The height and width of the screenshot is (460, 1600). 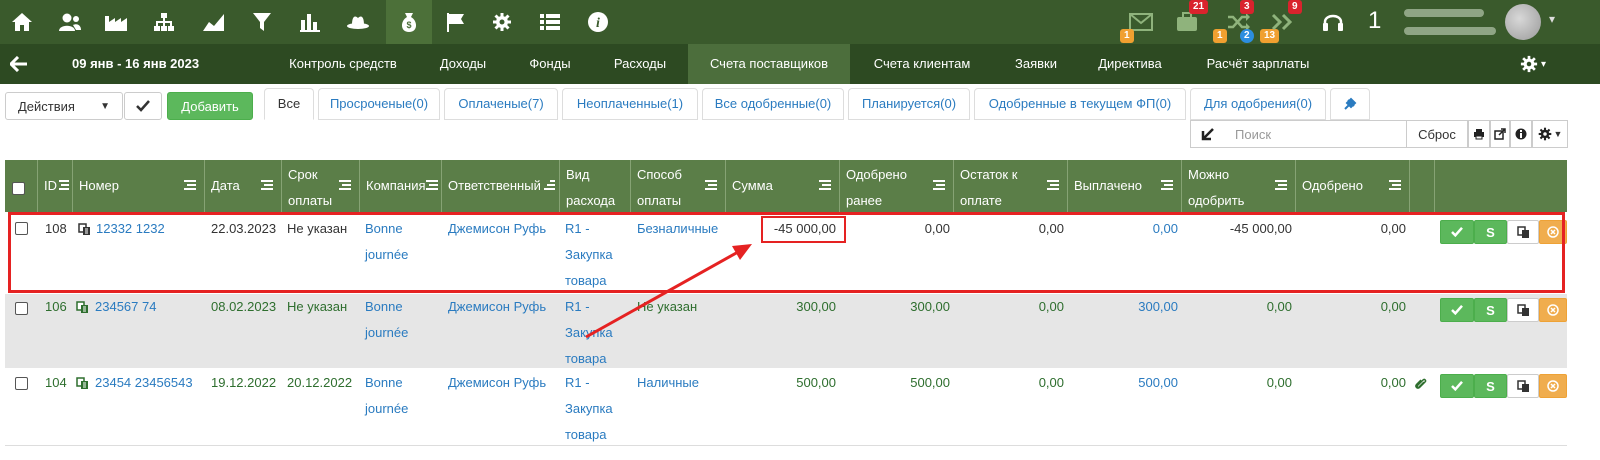 I want to click on annotation-arrow, so click(x=668, y=291).